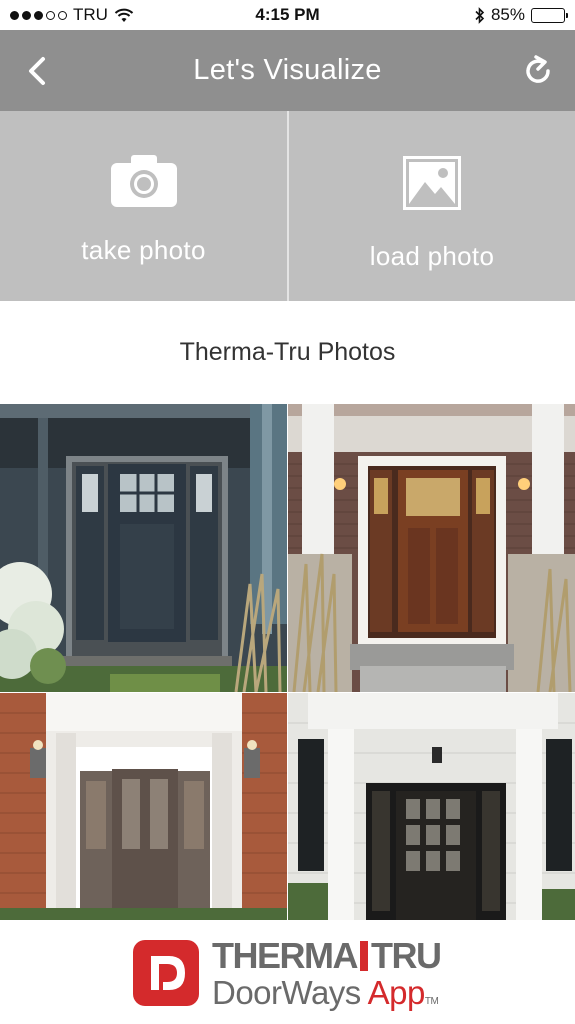  What do you see at coordinates (431, 806) in the screenshot?
I see `black-full-glass-door-photo` at bounding box center [431, 806].